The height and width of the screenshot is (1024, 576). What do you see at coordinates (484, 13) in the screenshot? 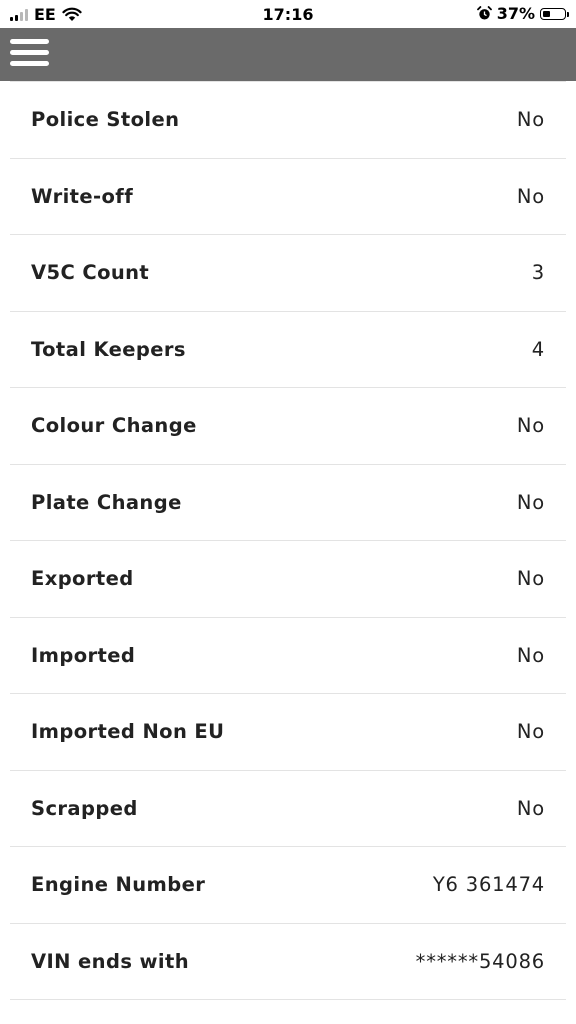
I see `alarm-icon` at bounding box center [484, 13].